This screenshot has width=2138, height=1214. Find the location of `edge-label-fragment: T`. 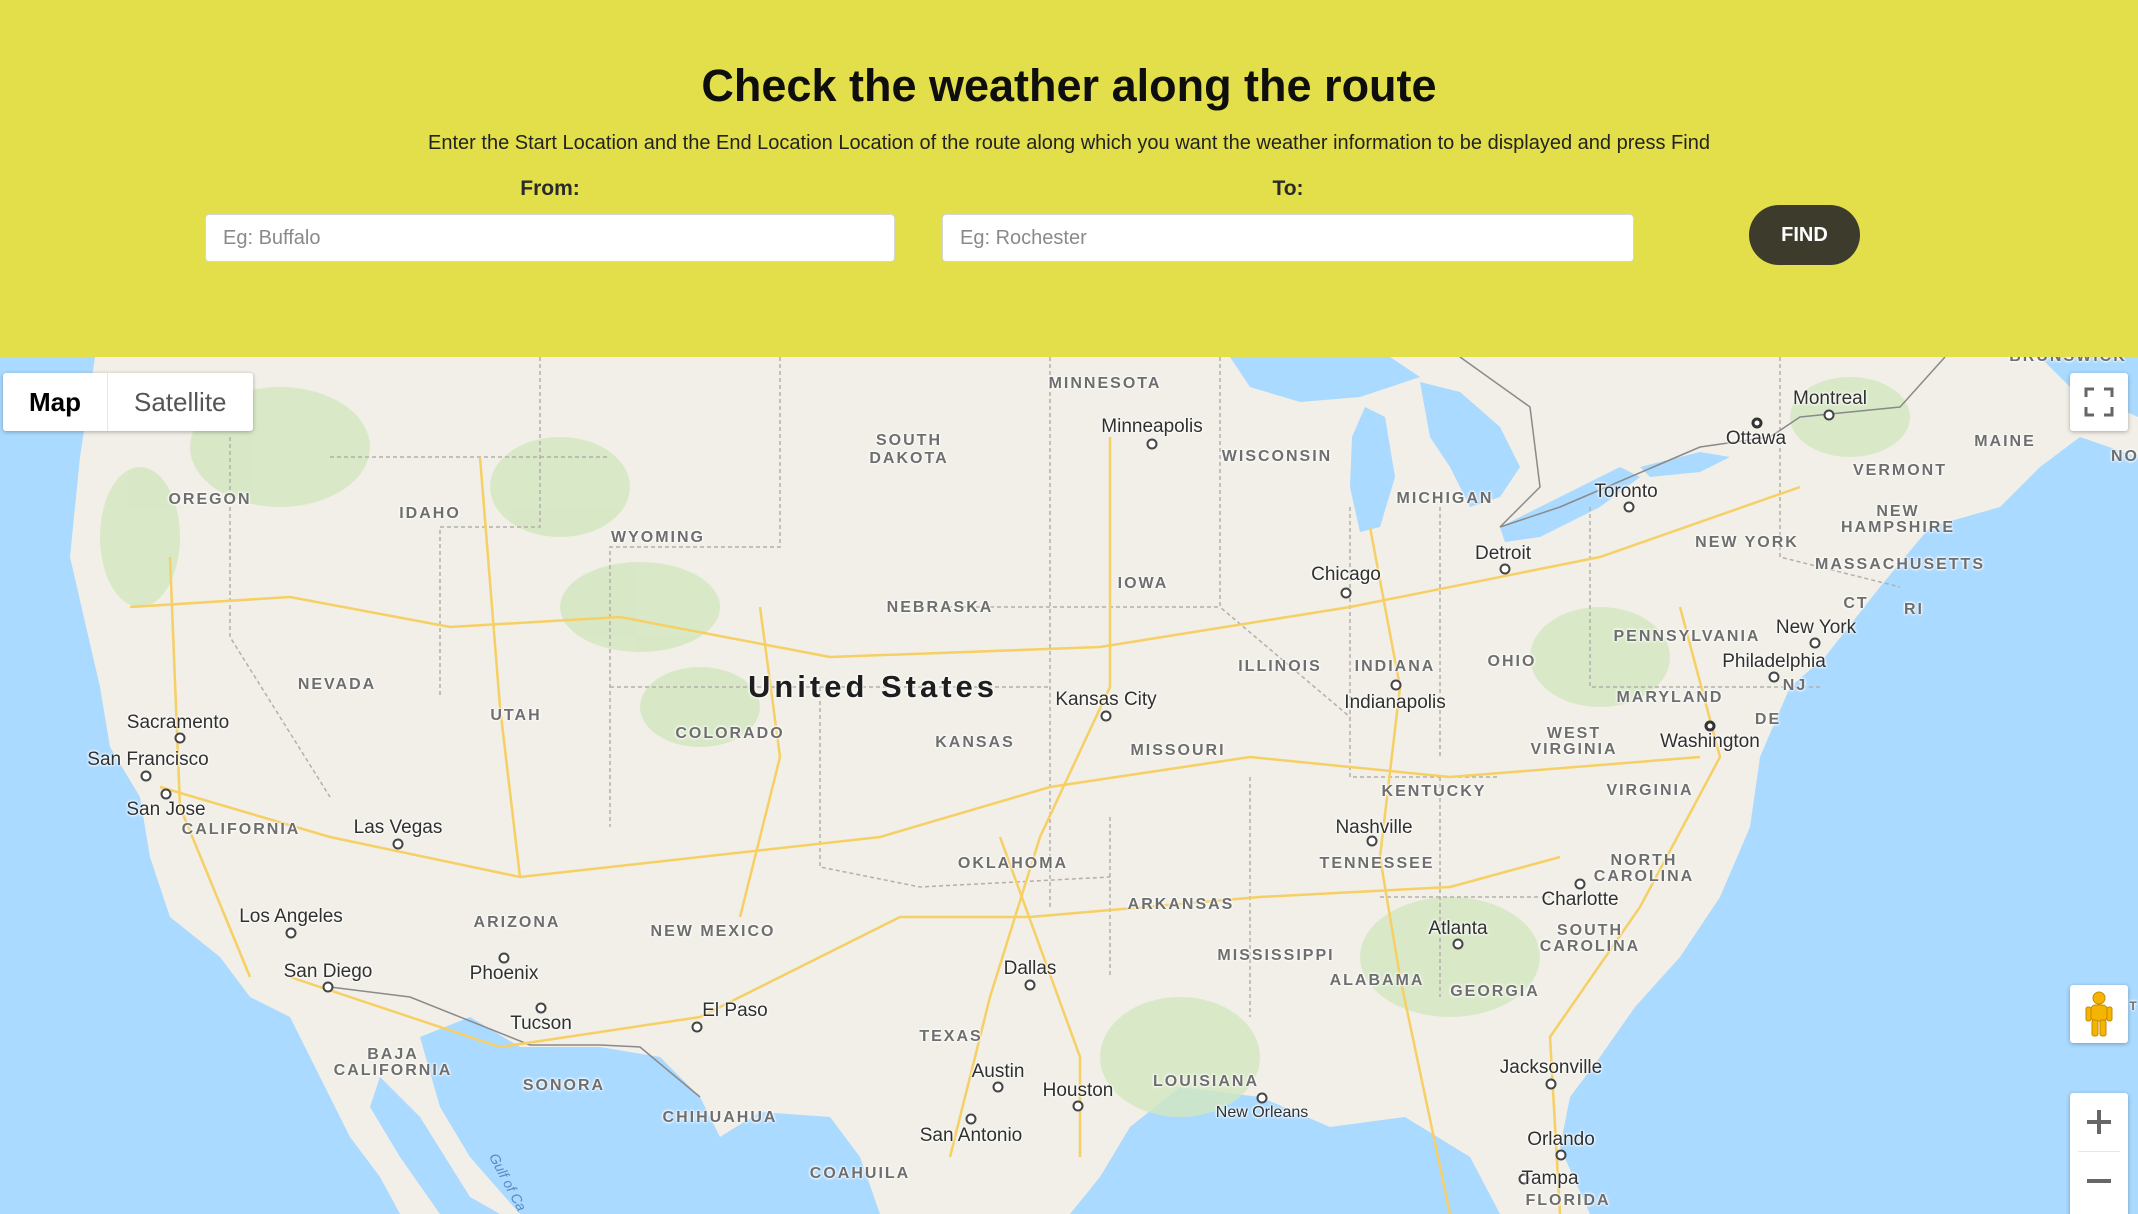

edge-label-fragment: T is located at coordinates (2133, 1006).